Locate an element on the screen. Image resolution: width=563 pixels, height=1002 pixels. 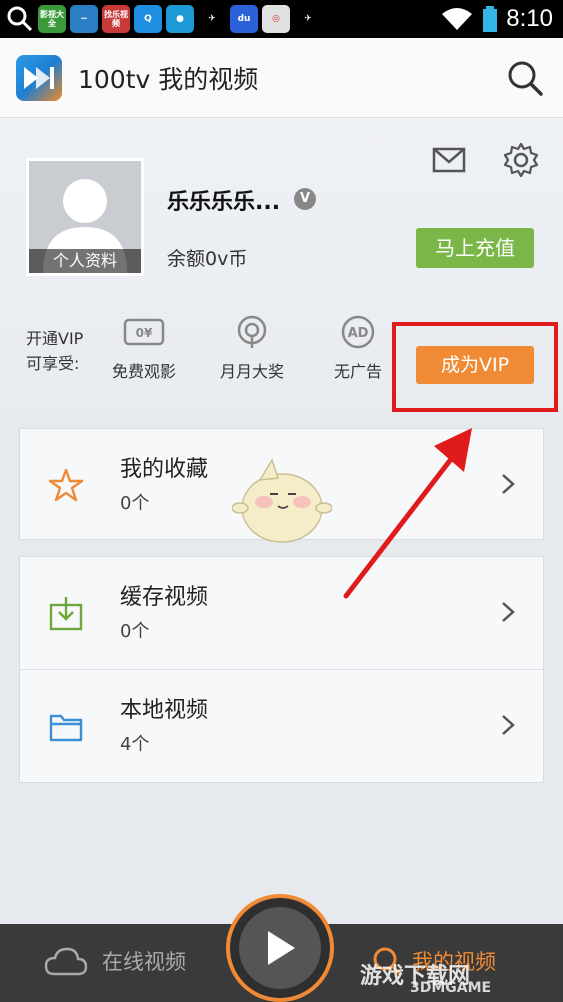
cached-title: 缓存视频 is located at coordinates (164, 597).